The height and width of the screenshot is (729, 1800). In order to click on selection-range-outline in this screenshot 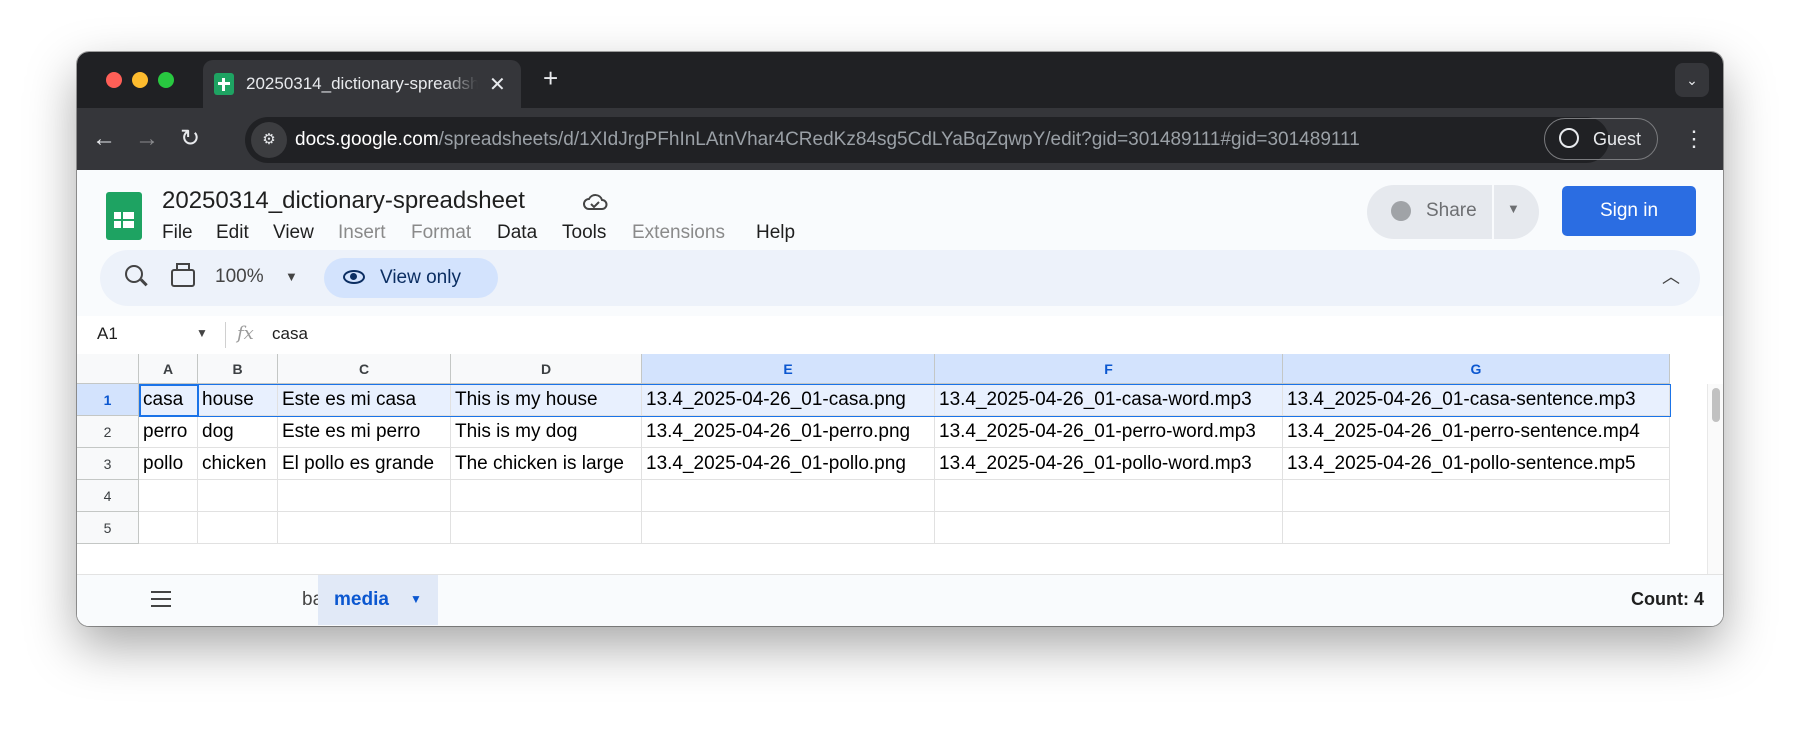, I will do `click(905, 400)`.